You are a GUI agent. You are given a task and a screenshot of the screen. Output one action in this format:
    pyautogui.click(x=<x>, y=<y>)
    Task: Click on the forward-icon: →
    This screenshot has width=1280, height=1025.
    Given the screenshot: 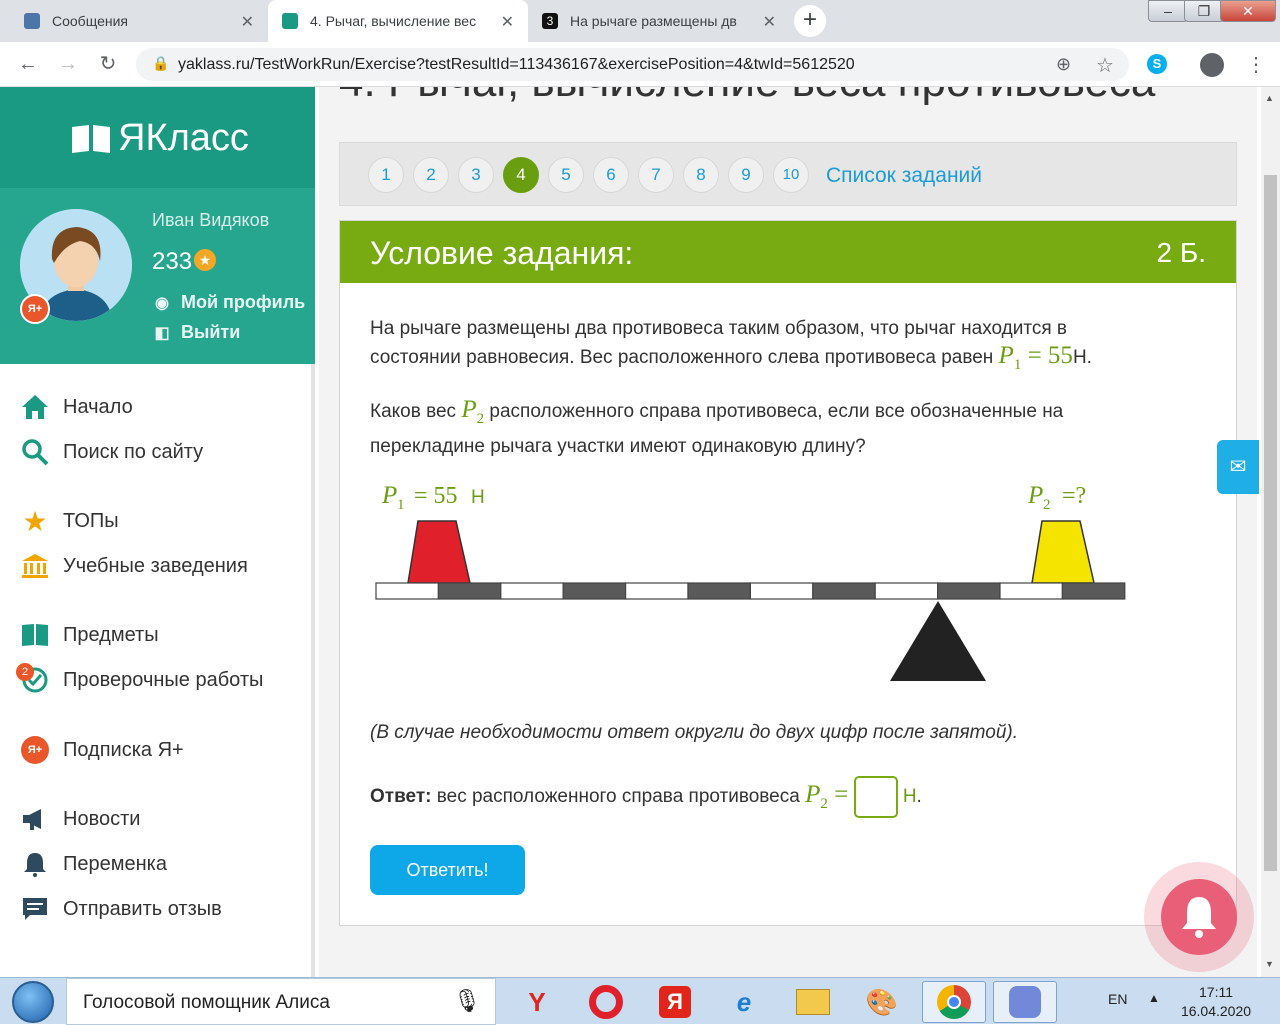 What is the action you would take?
    pyautogui.click(x=68, y=64)
    